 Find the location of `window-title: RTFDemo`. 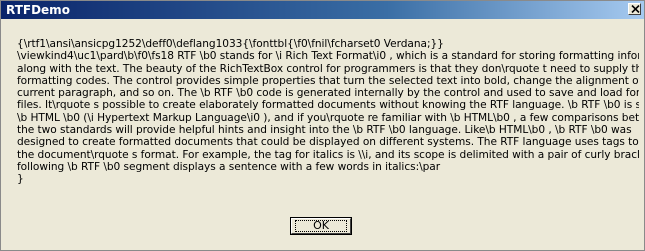

window-title: RTFDemo is located at coordinates (38, 10).